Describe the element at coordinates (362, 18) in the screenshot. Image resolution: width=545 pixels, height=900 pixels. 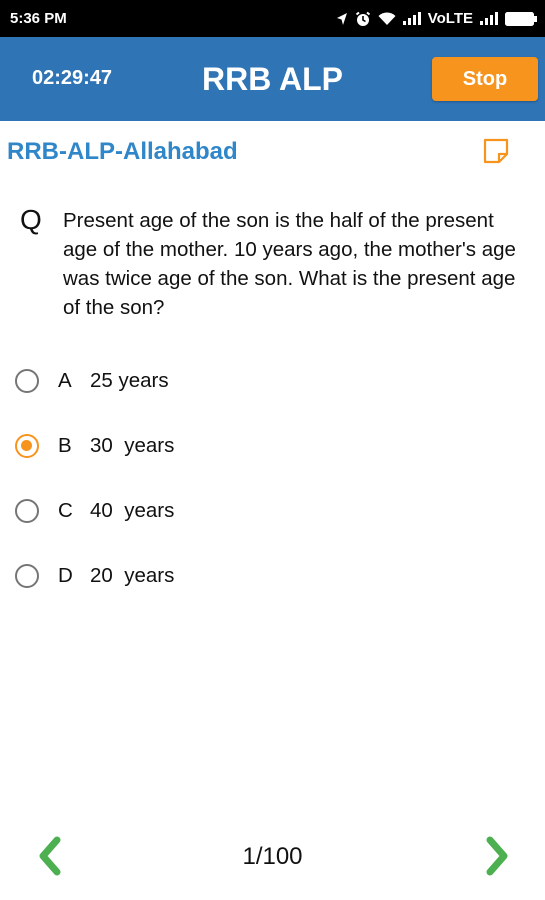
I see `alarm-icon` at that location.